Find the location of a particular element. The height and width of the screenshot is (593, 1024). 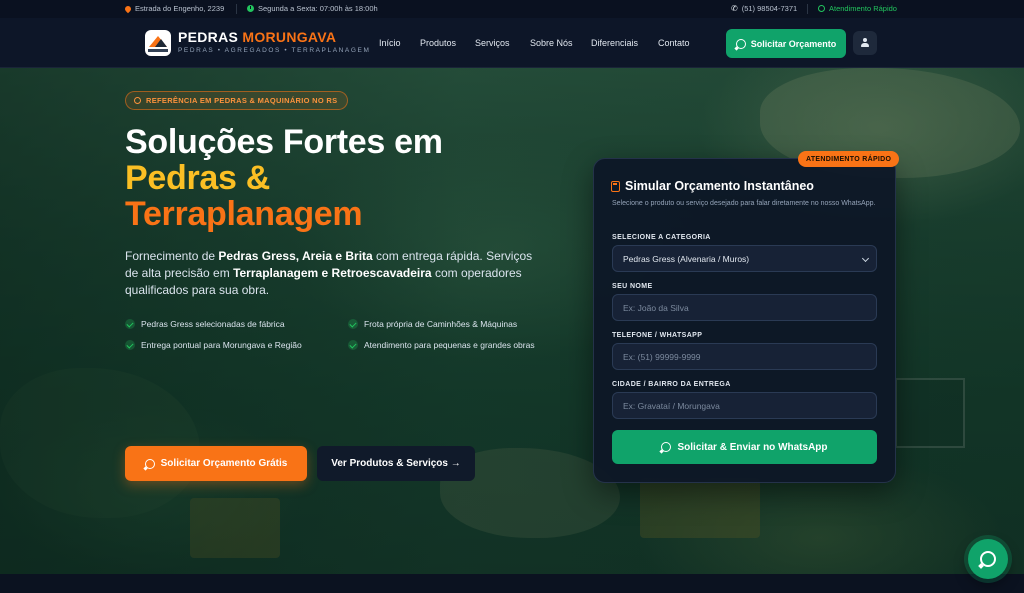

name-field-wrapper is located at coordinates (744, 307).